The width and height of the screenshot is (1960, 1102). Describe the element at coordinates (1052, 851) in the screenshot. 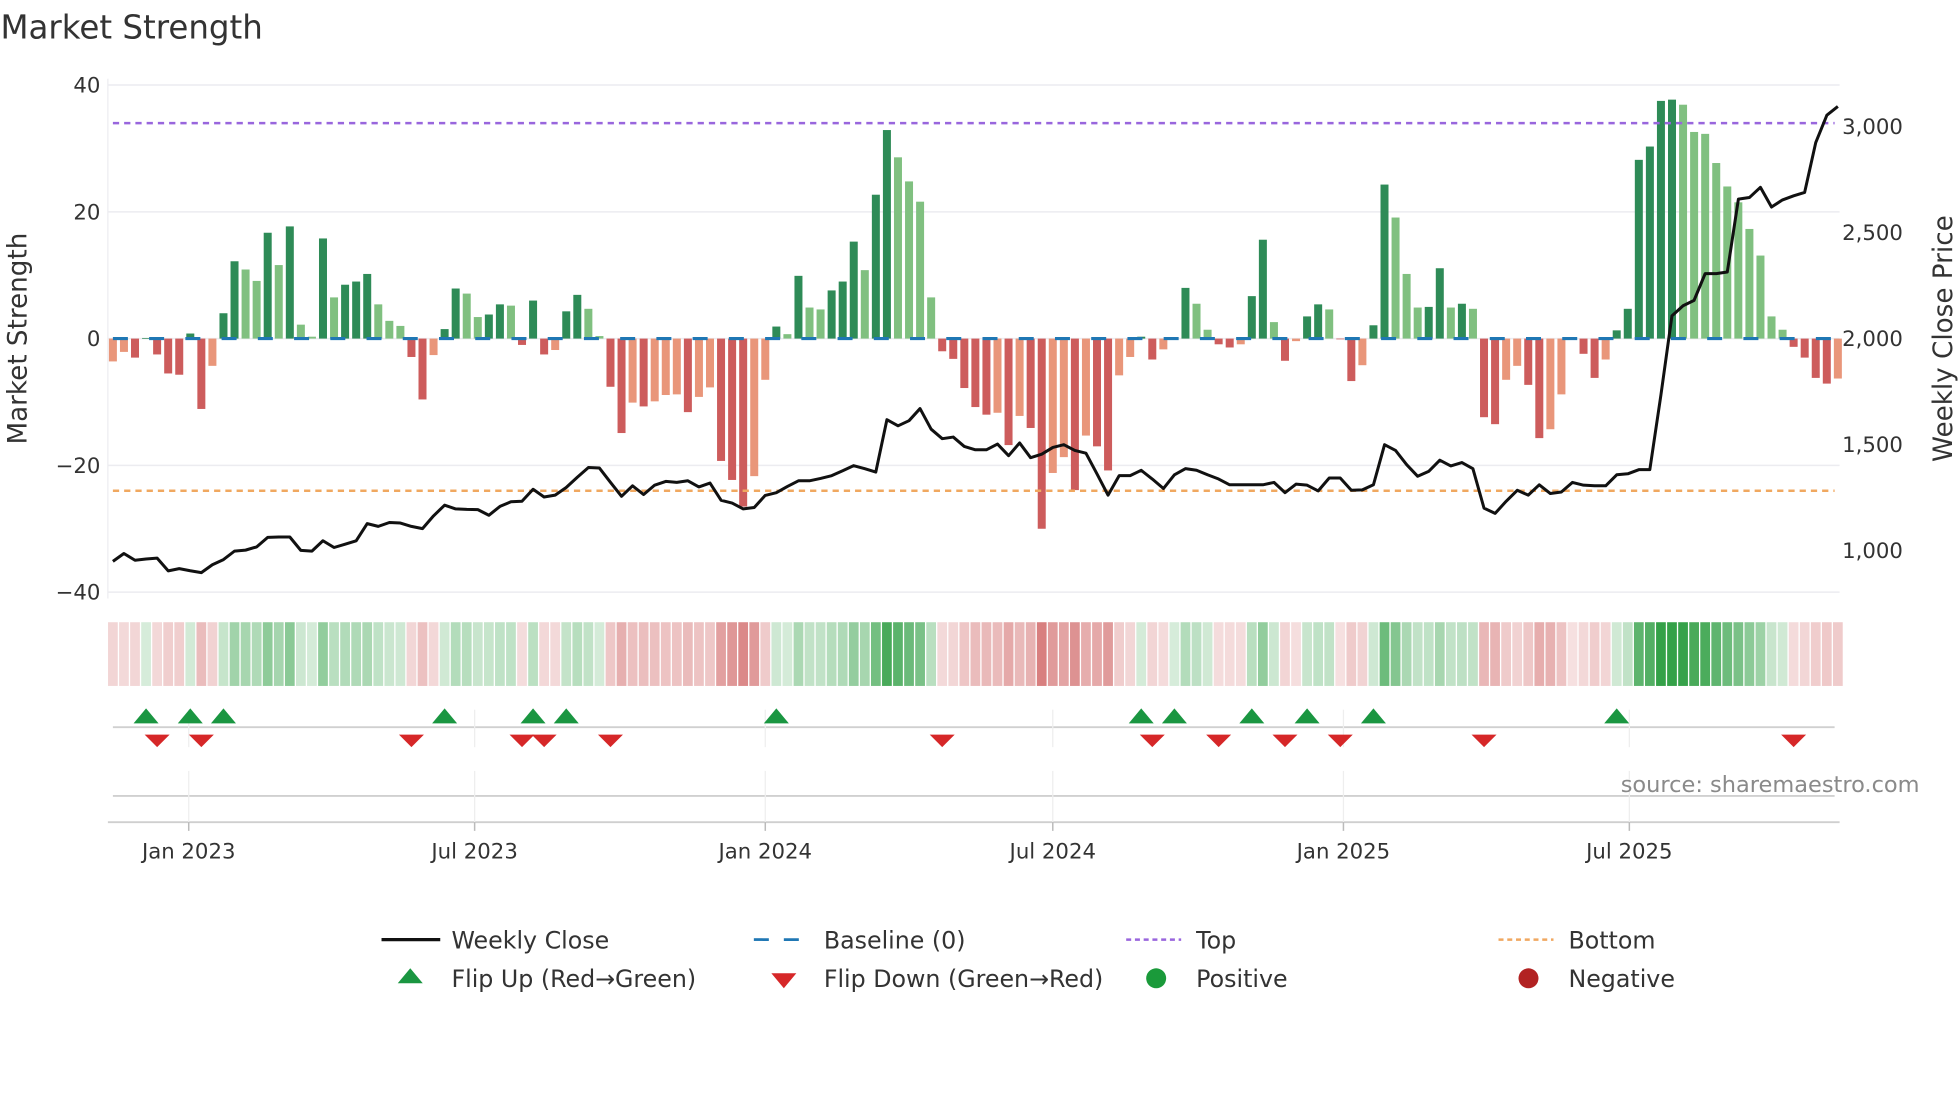

I see `x-tick-label: Jul 2024` at that location.